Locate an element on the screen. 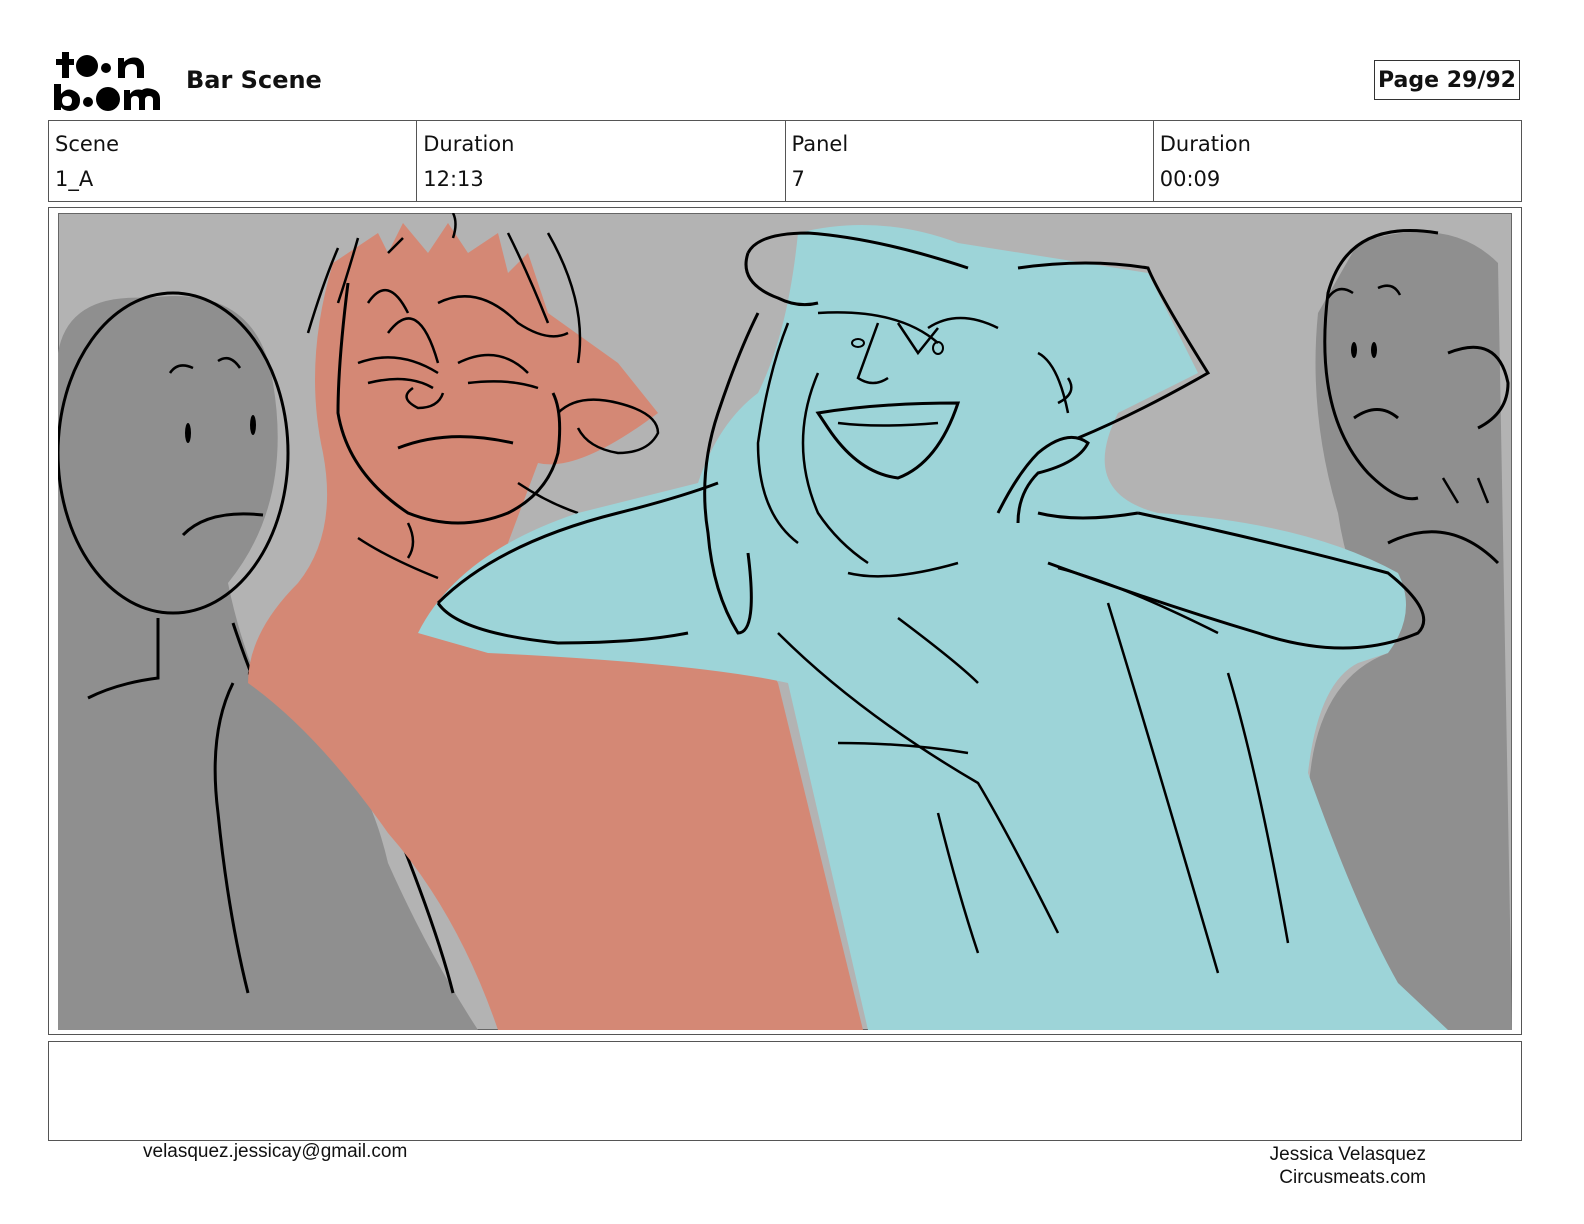 The width and height of the screenshot is (1584, 1224). footer-credits: Jessica Velasquez Circusmeats.com is located at coordinates (1348, 1166).